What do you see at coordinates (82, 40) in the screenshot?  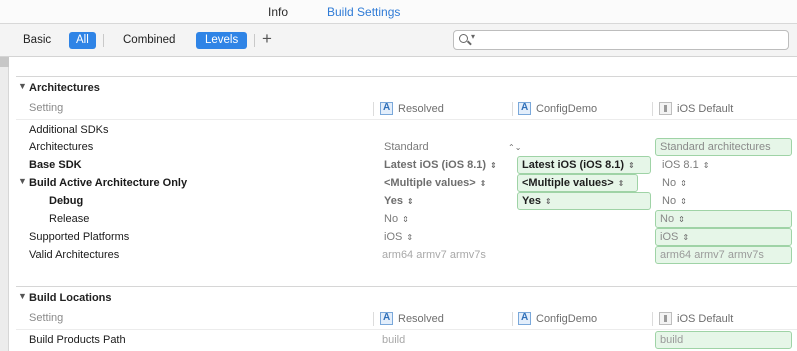 I see `filter-all-button: All` at bounding box center [82, 40].